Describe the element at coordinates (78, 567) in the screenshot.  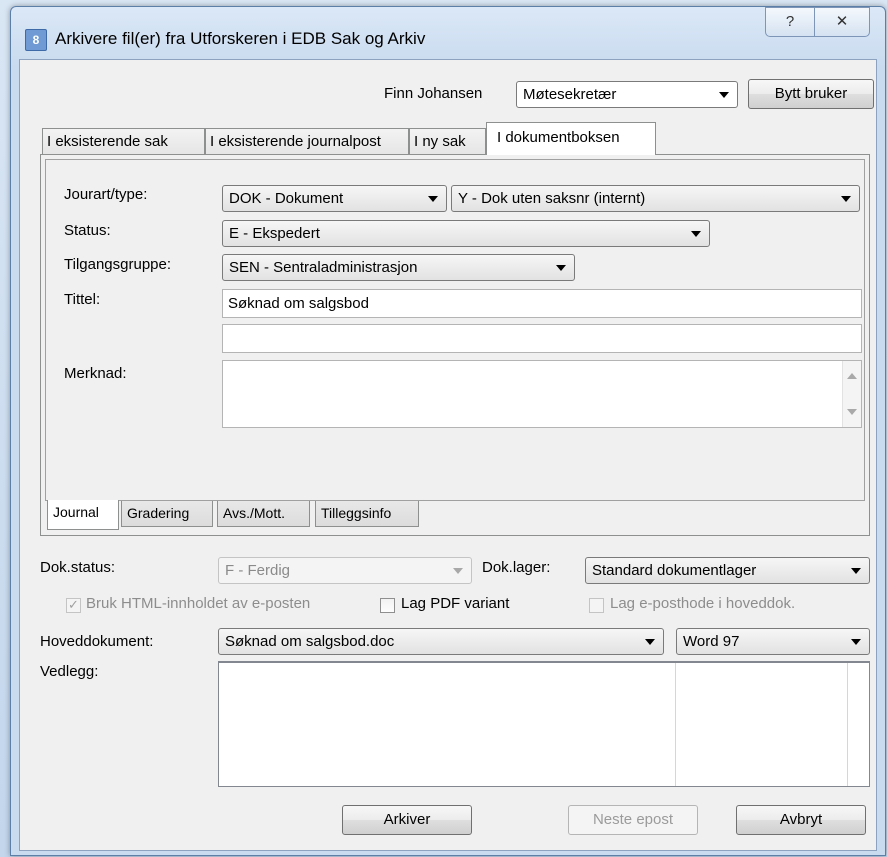
I see `dok-status-label: Dok.status:` at that location.